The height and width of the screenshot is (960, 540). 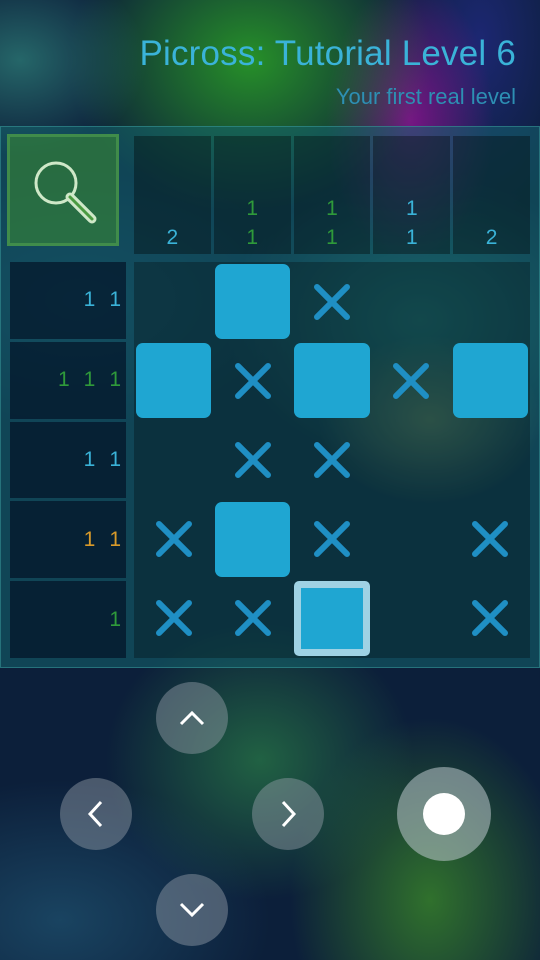 I want to click on action-dot-icon, so click(x=444, y=814).